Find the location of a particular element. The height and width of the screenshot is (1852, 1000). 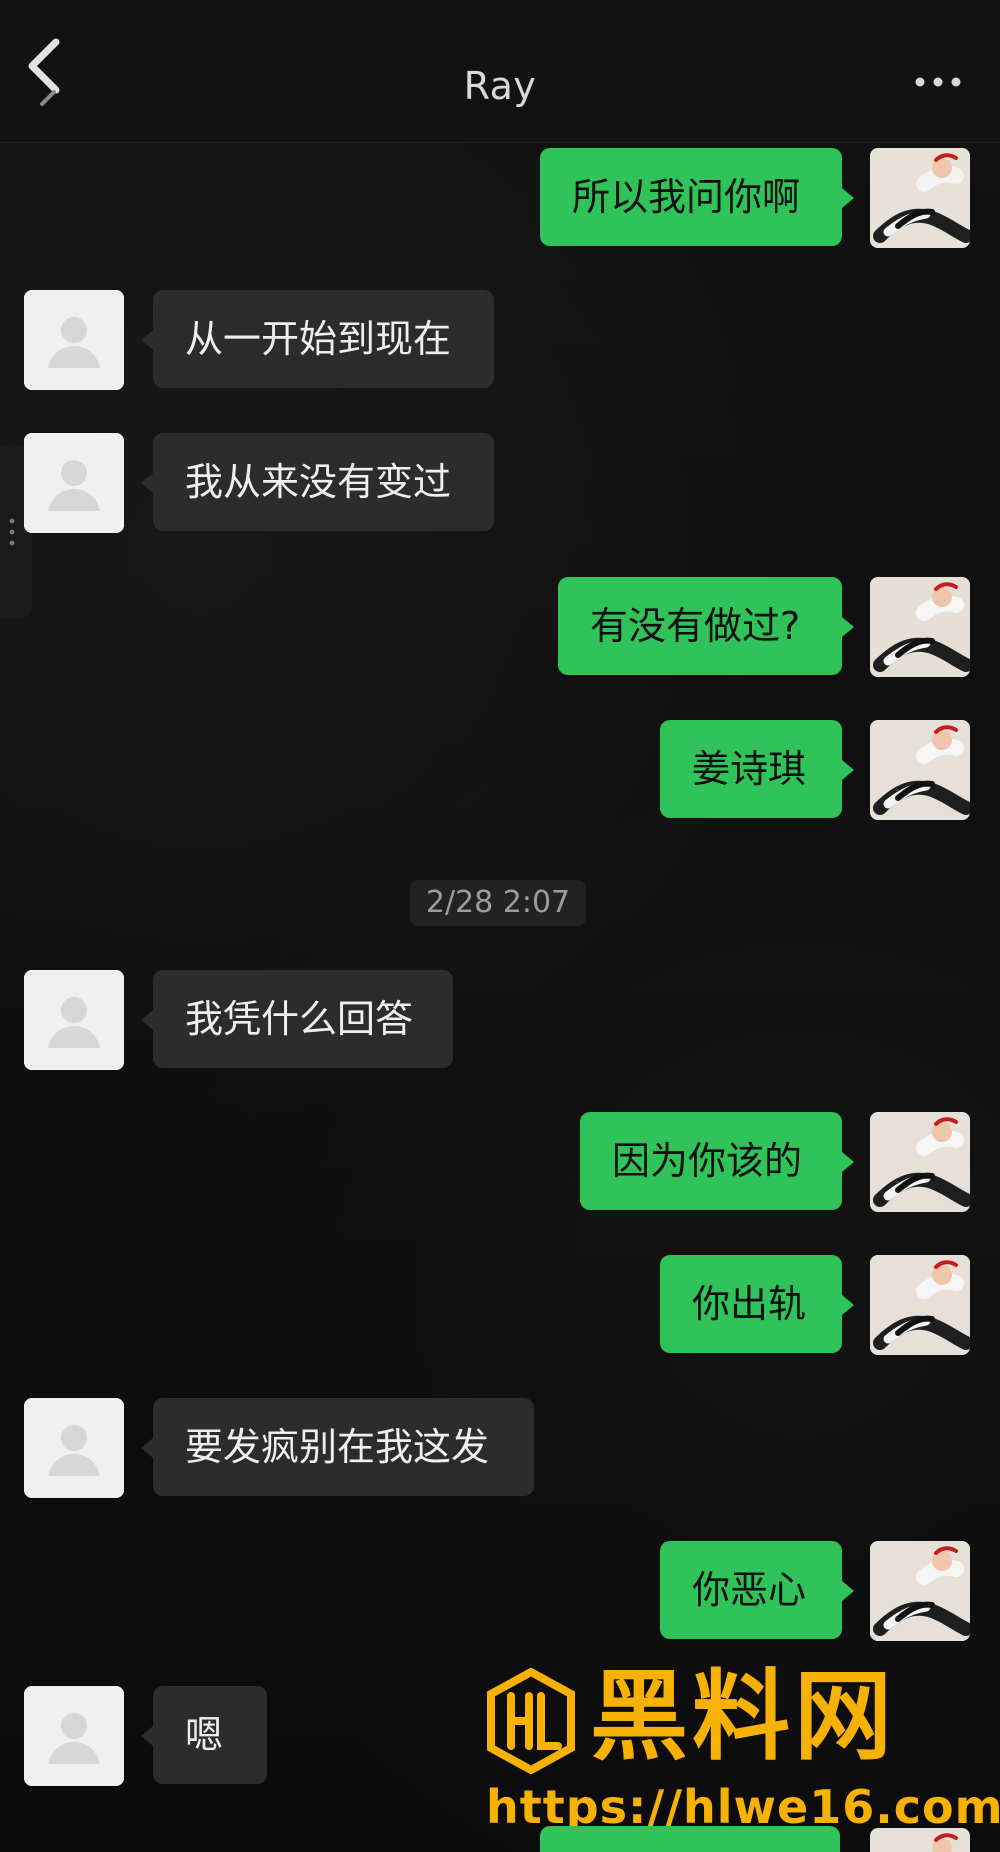

watermark-logo-icon is located at coordinates (531, 1721).